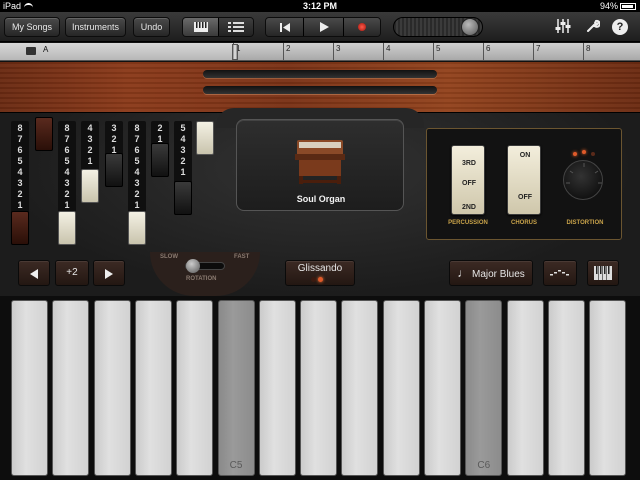  Describe the element at coordinates (72, 273) in the screenshot. I see `octave-value: +2` at that location.